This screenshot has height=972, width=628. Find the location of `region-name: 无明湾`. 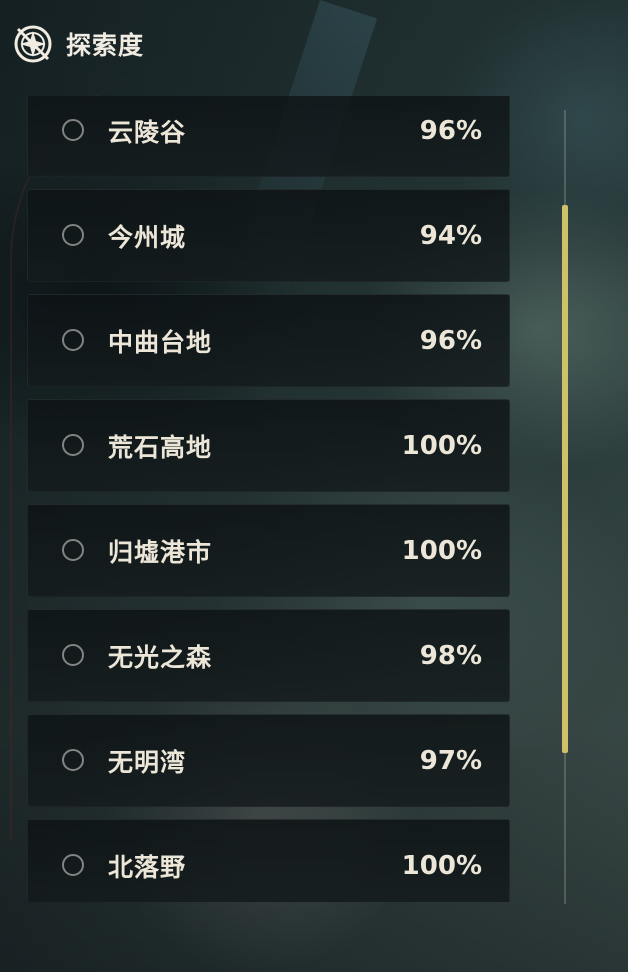

region-name: 无明湾 is located at coordinates (147, 762).